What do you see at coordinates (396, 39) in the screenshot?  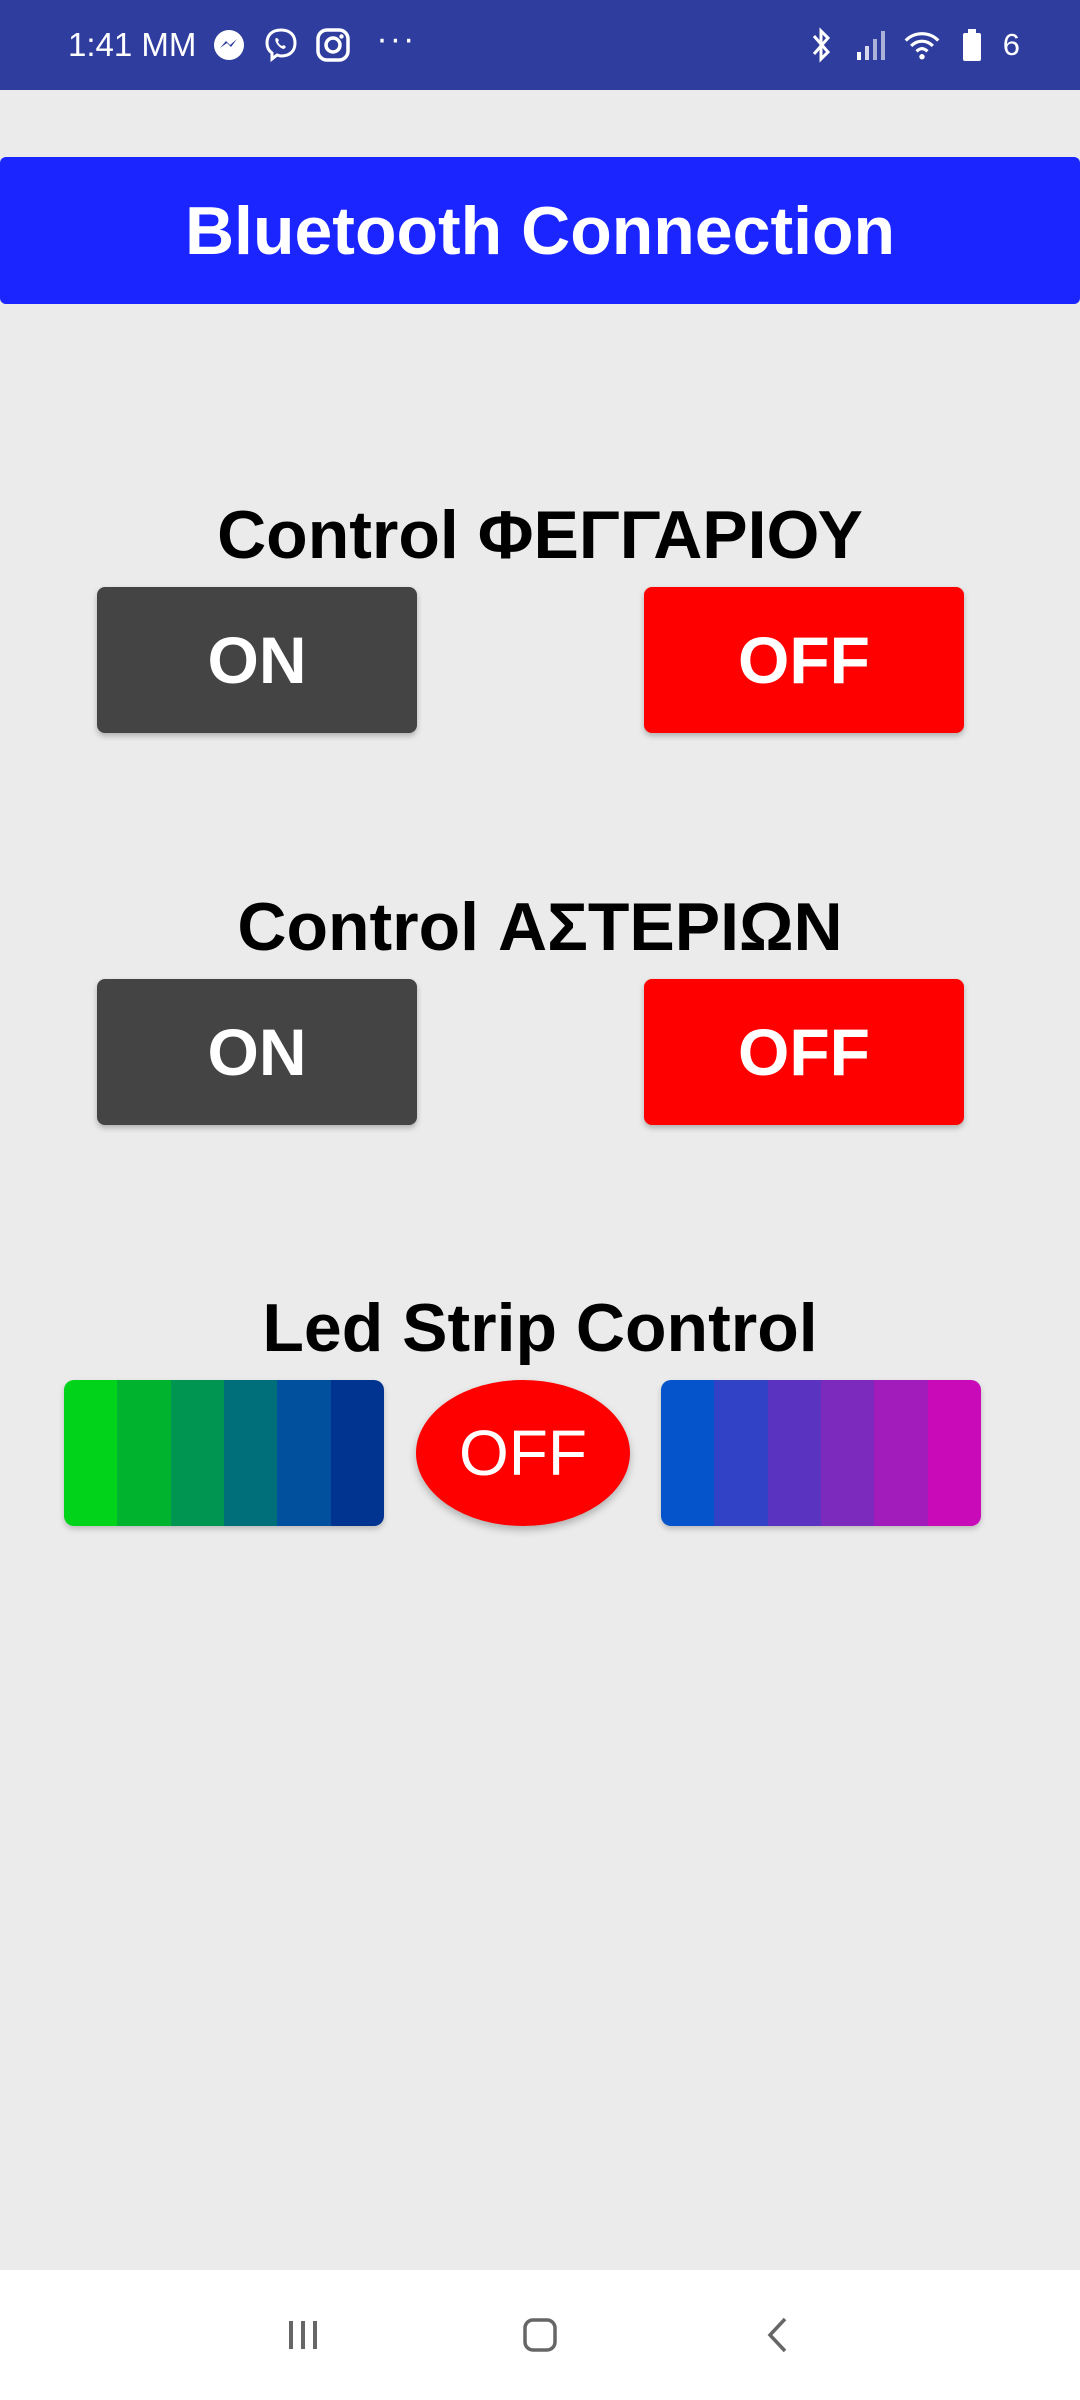 I see `more-notifications-indicator: ···` at bounding box center [396, 39].